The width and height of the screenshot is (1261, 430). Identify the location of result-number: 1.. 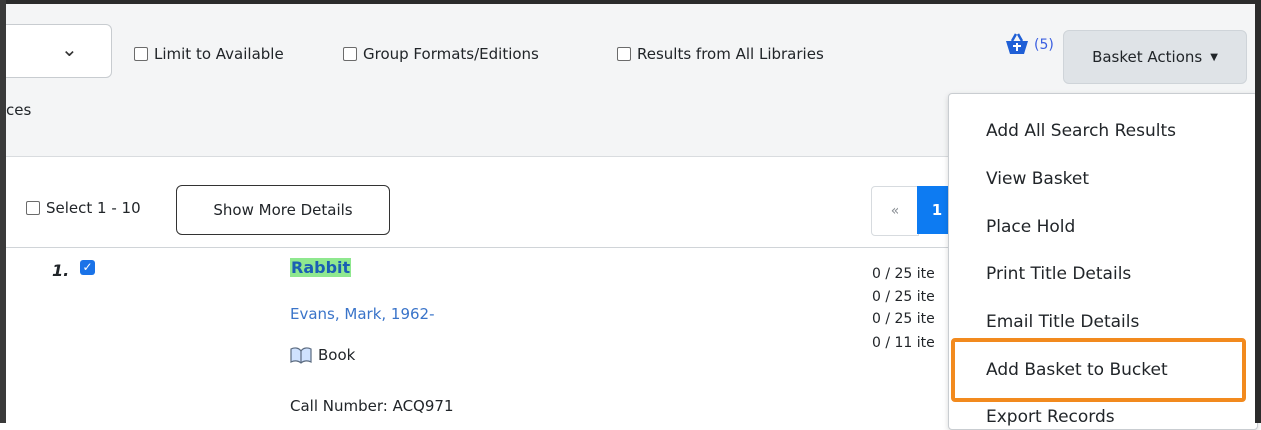
(61, 270).